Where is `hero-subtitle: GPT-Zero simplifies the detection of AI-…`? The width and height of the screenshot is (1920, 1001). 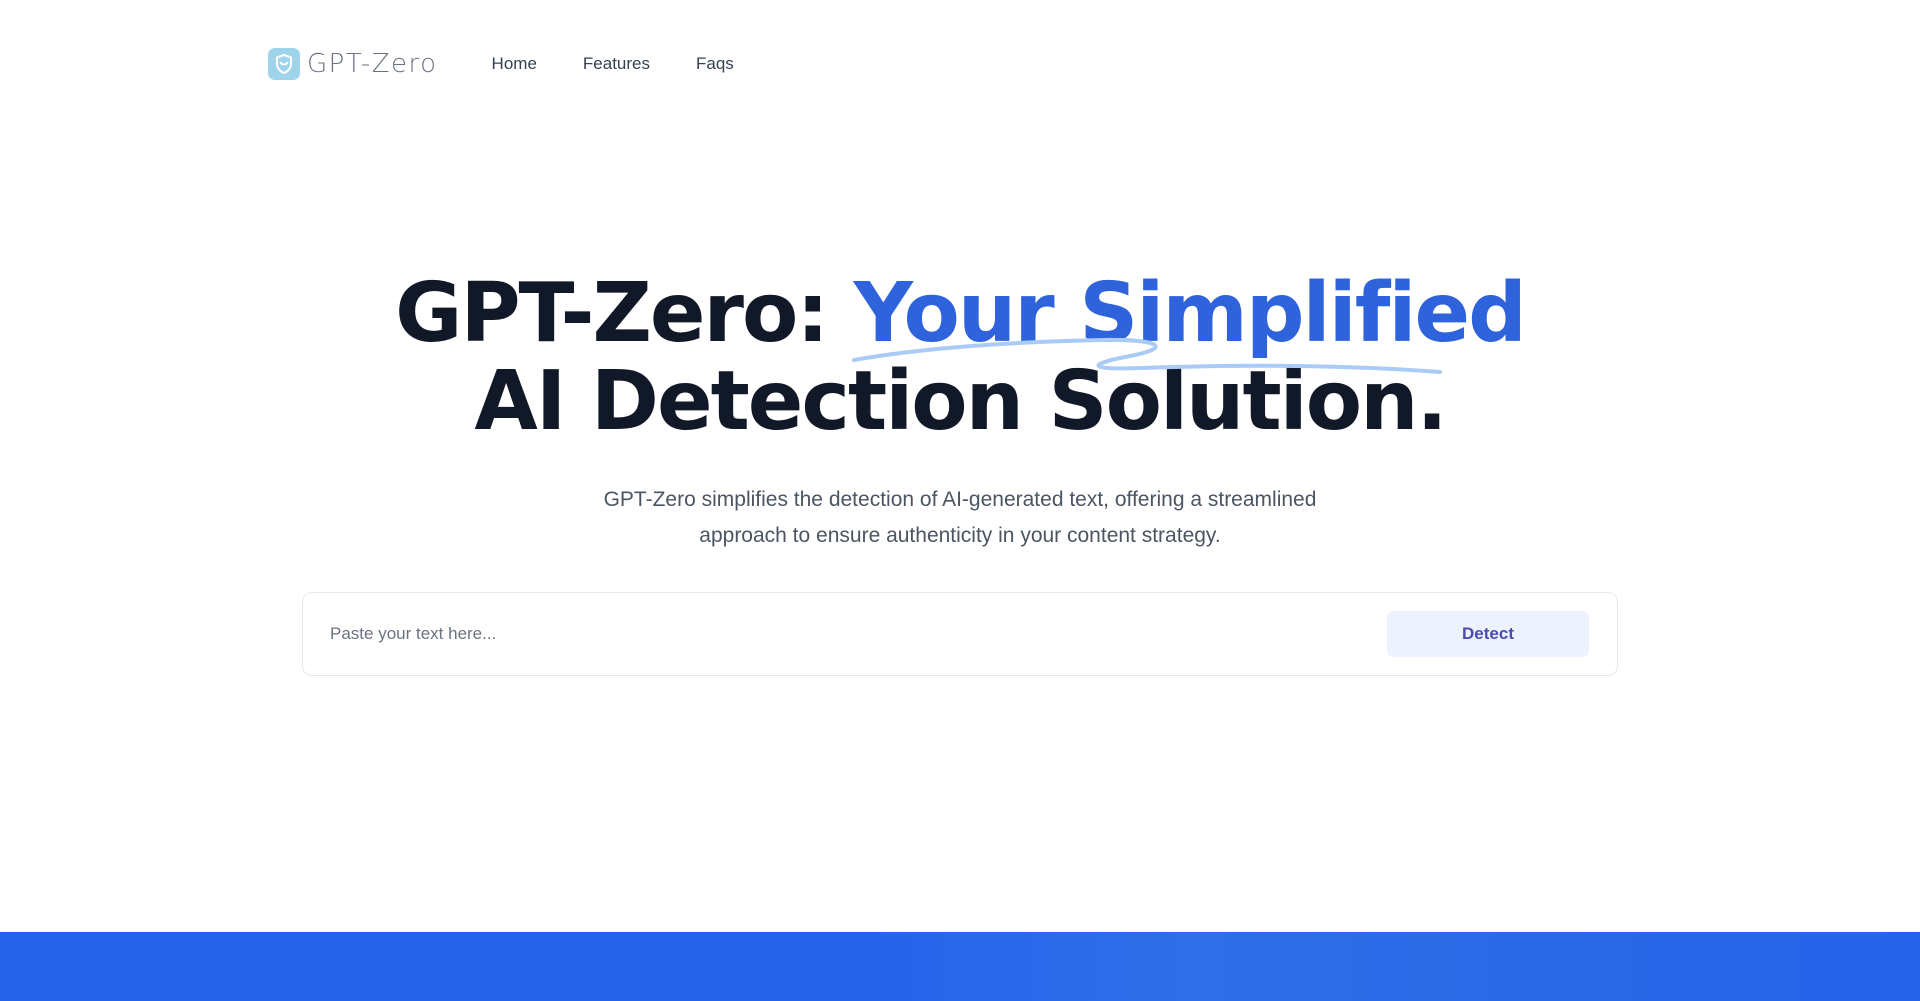 hero-subtitle: GPT-Zero simplifies the detection of AI-… is located at coordinates (960, 517).